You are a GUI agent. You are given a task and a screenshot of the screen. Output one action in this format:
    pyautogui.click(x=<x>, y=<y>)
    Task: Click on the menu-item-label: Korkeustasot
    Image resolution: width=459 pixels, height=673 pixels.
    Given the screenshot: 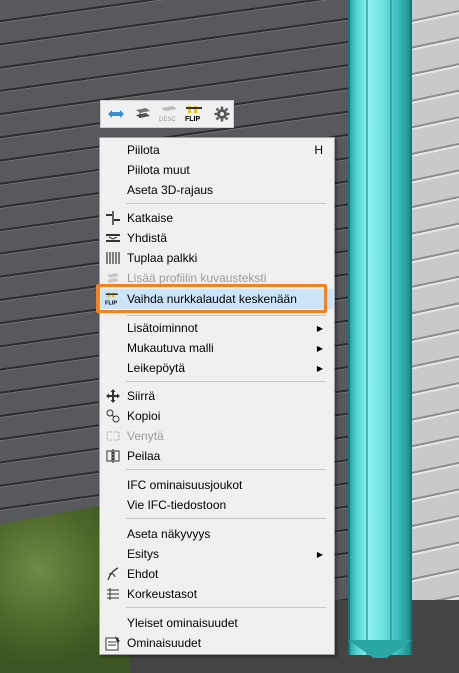 What is the action you would take?
    pyautogui.click(x=162, y=594)
    